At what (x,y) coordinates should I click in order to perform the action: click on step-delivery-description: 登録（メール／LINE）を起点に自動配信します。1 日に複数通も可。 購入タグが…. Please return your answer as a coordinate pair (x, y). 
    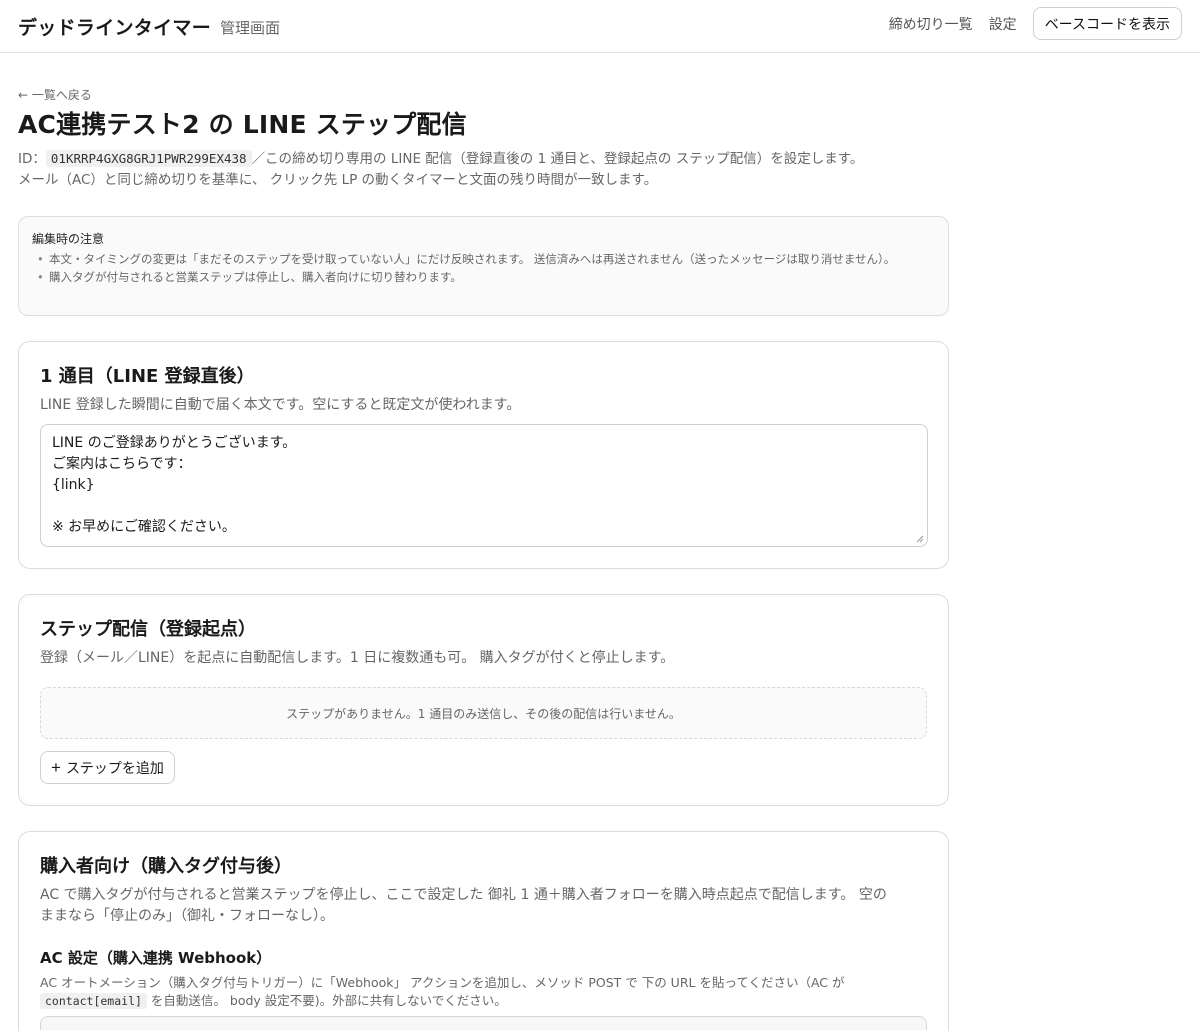
    Looking at the image, I should click on (357, 658).